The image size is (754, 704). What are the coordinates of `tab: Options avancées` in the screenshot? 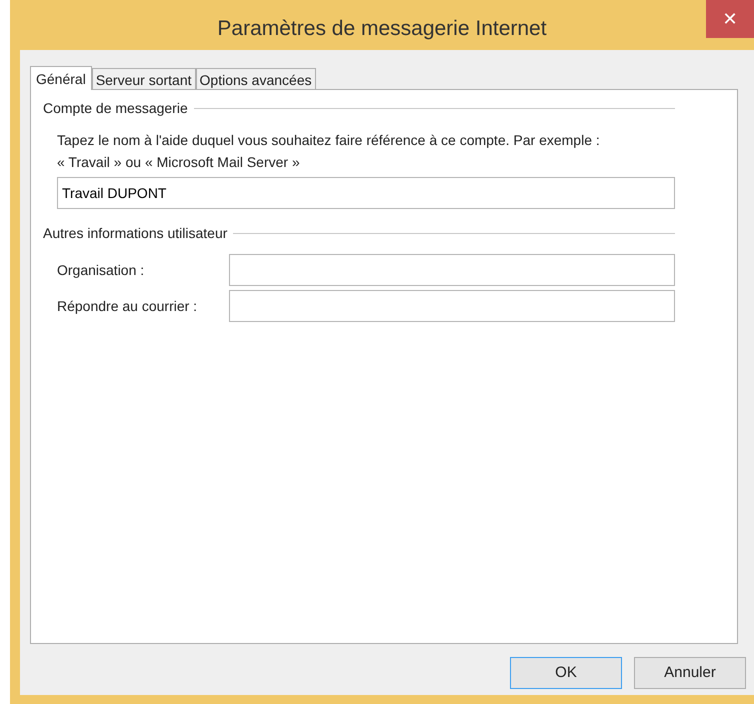 It's located at (256, 78).